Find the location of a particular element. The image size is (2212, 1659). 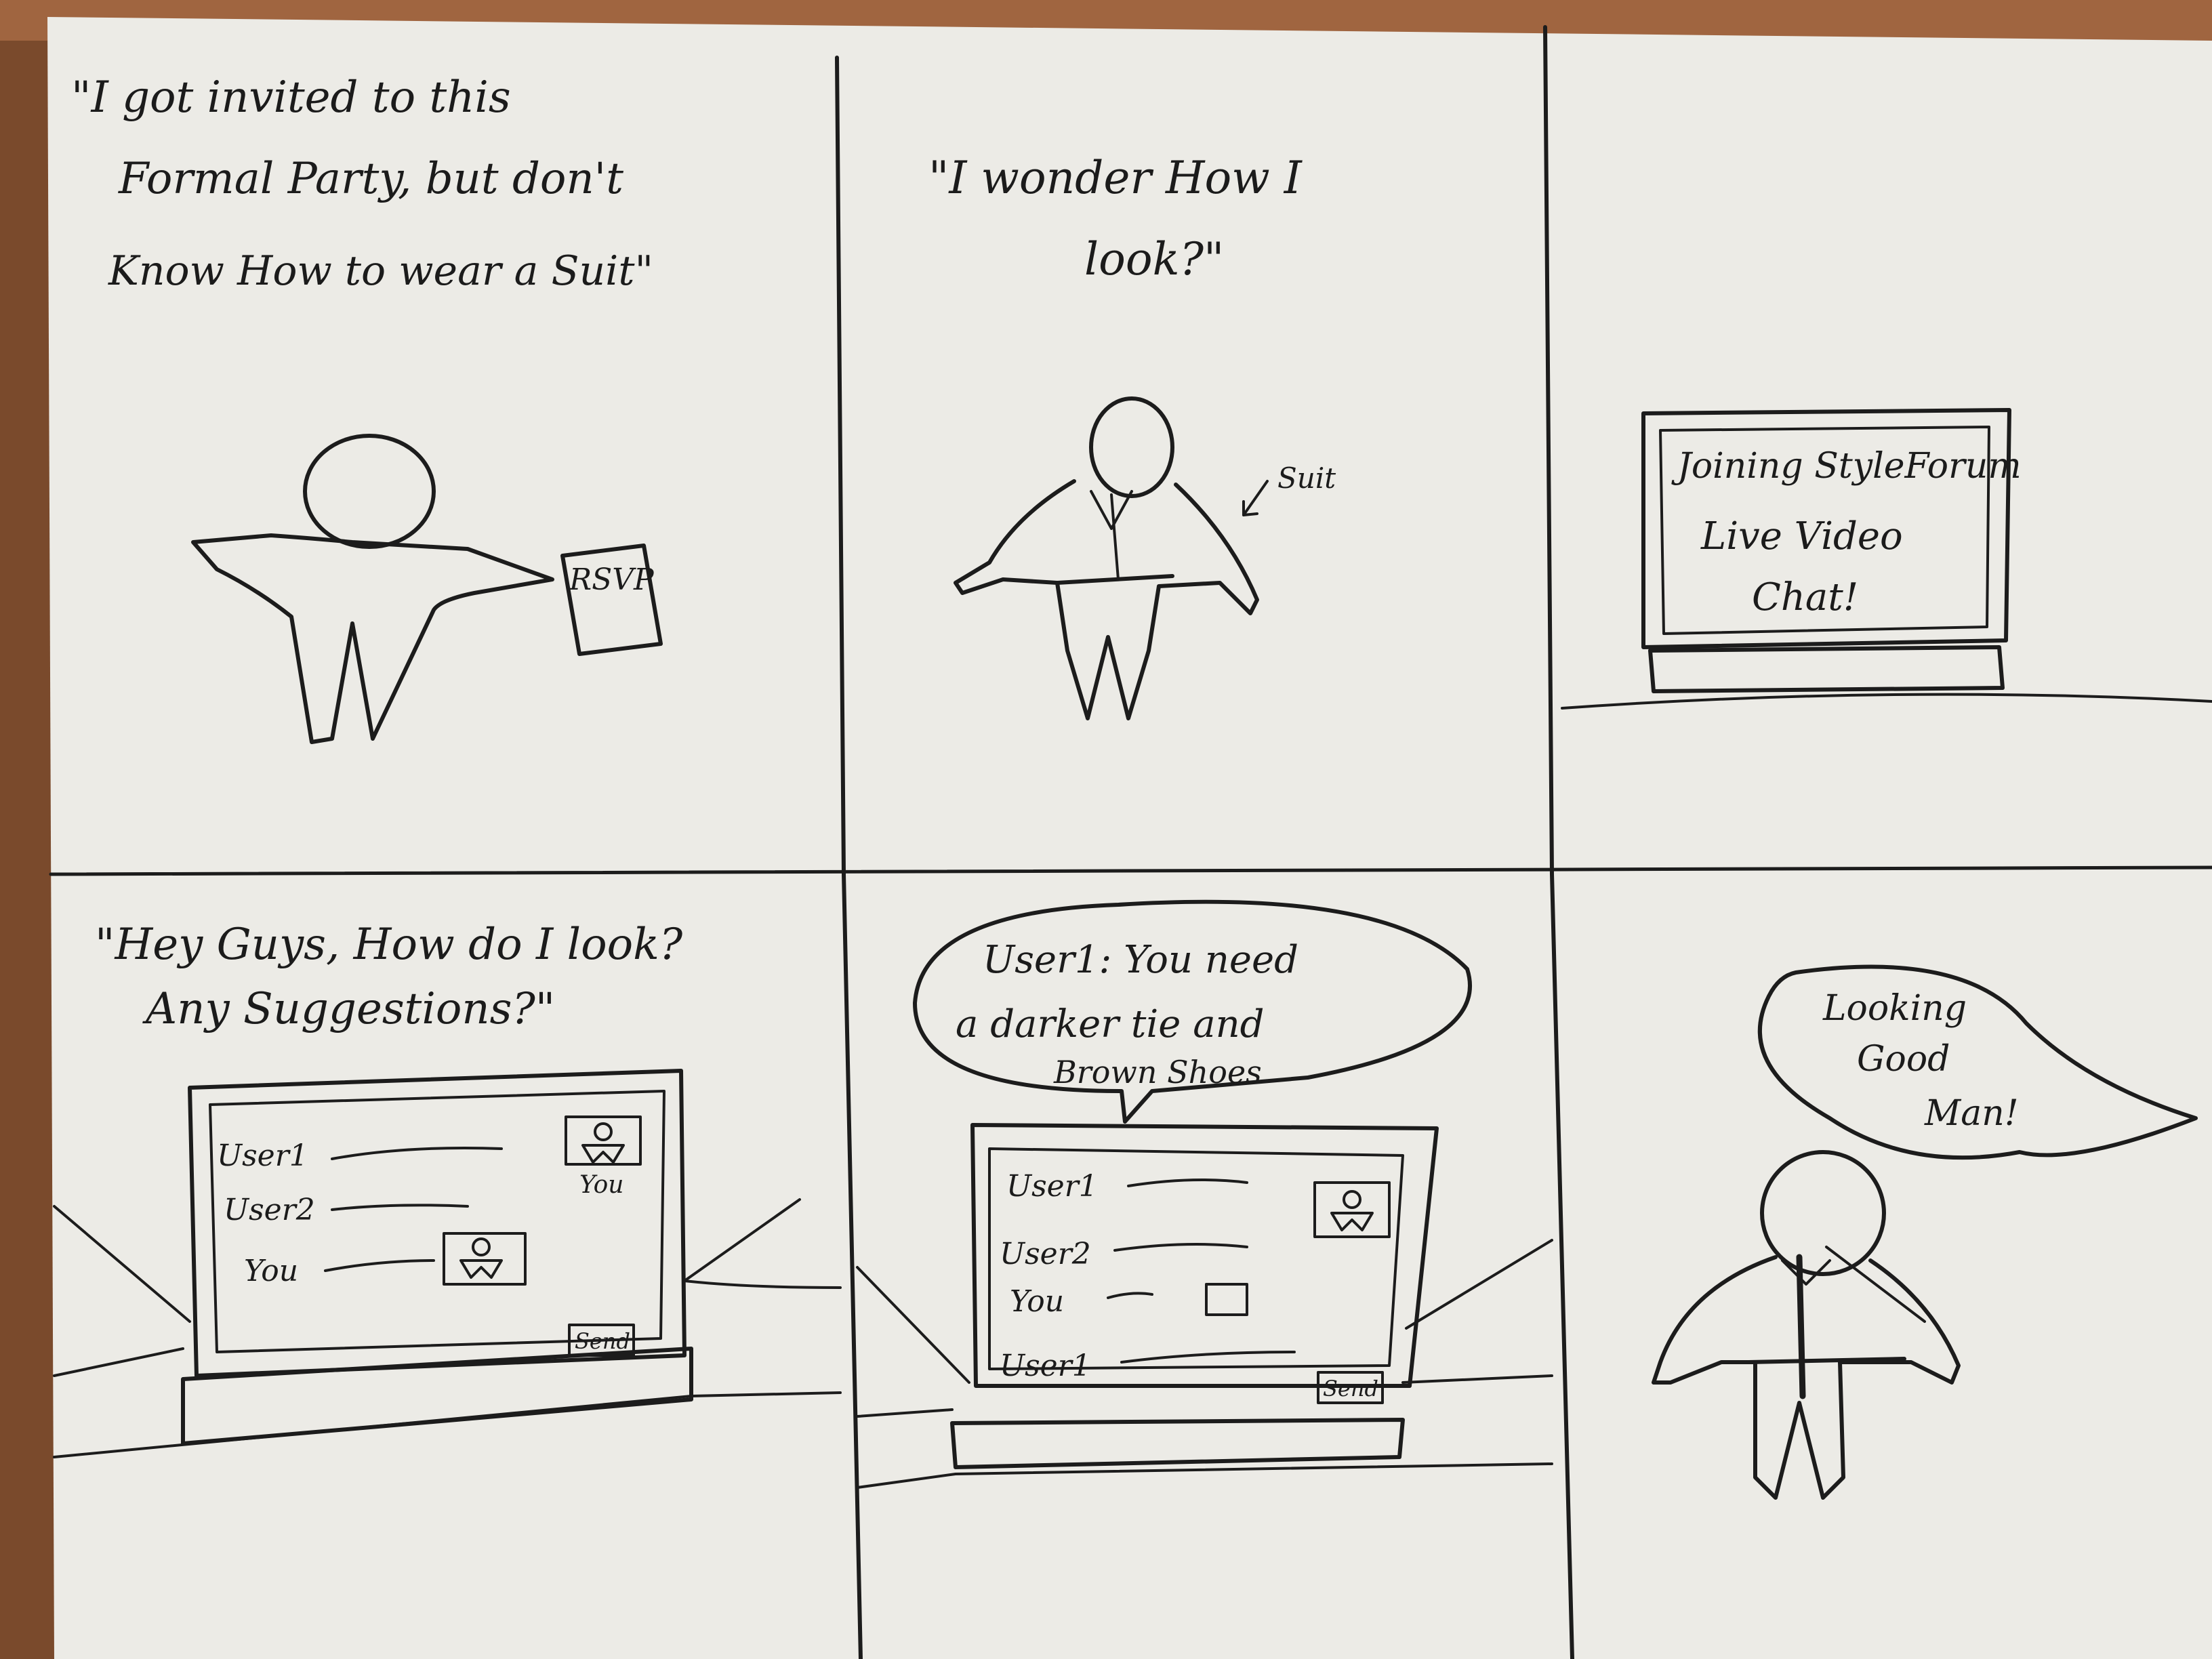

panel-1-caption-line-1: "I got invited to this is located at coordinates (291, 98).